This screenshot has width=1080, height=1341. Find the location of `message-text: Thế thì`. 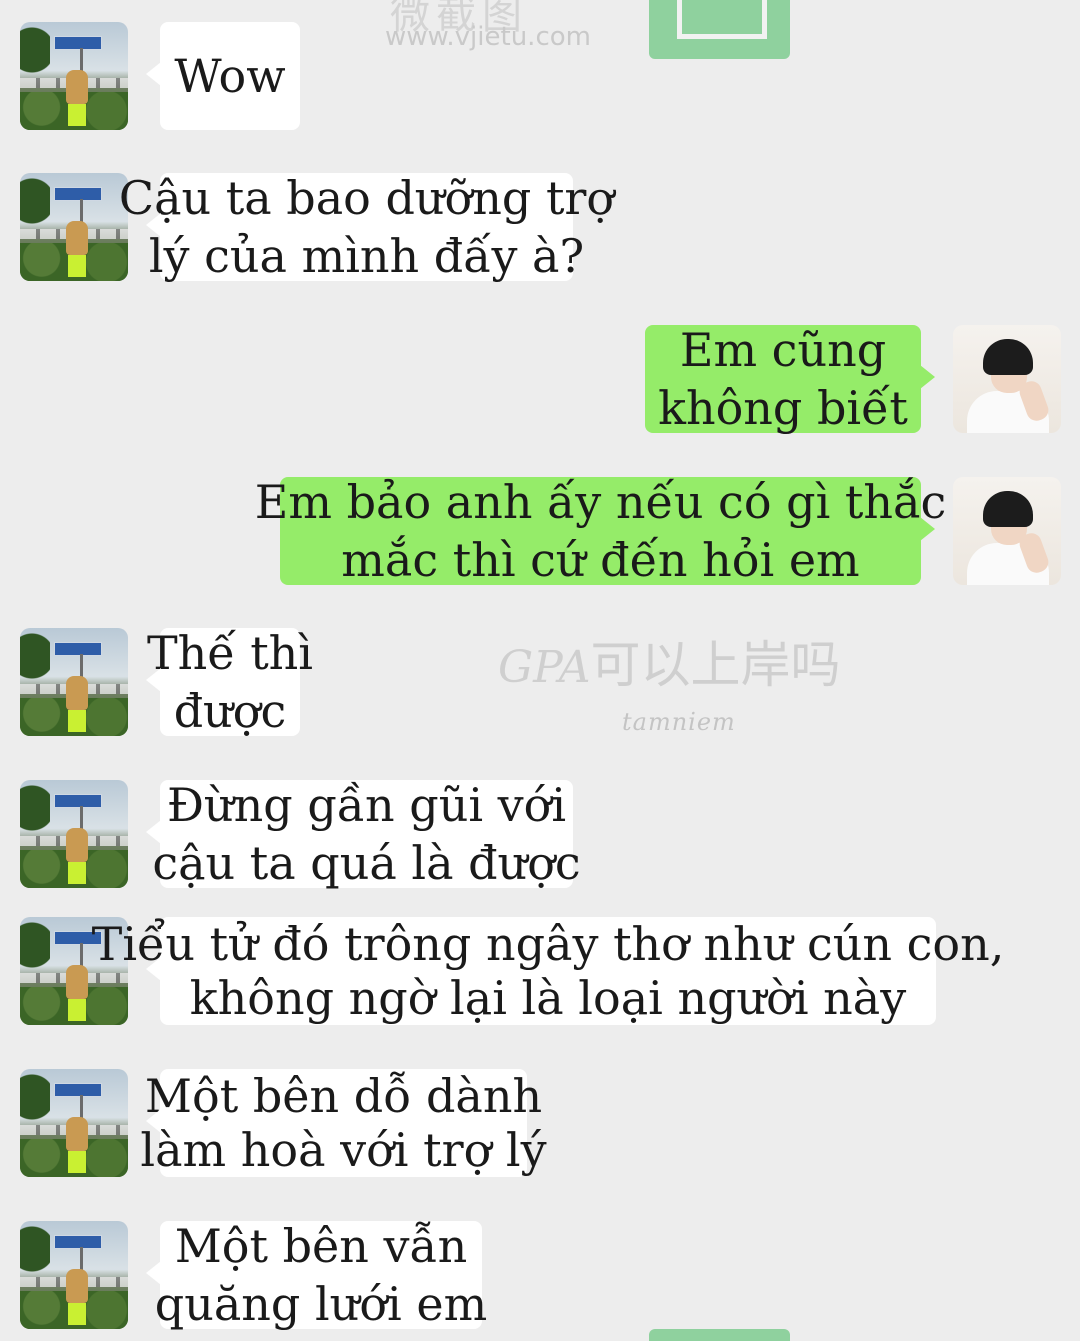

message-text: Thế thì is located at coordinates (230, 653).